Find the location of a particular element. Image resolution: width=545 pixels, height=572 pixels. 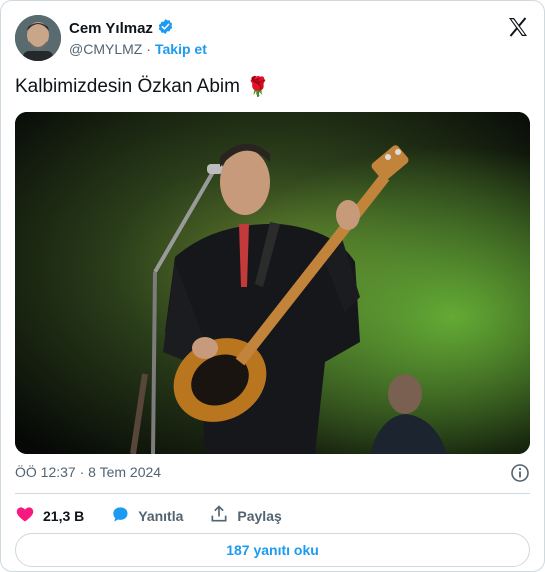

like-count: 21,3 B is located at coordinates (64, 515).